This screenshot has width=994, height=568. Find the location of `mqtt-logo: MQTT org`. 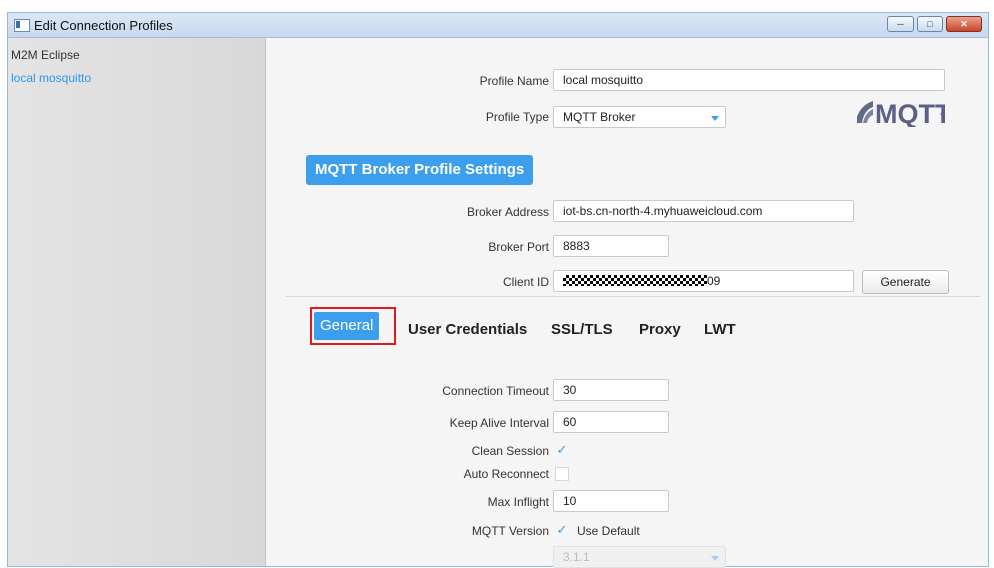

mqtt-logo: MQTT org is located at coordinates (901, 113).